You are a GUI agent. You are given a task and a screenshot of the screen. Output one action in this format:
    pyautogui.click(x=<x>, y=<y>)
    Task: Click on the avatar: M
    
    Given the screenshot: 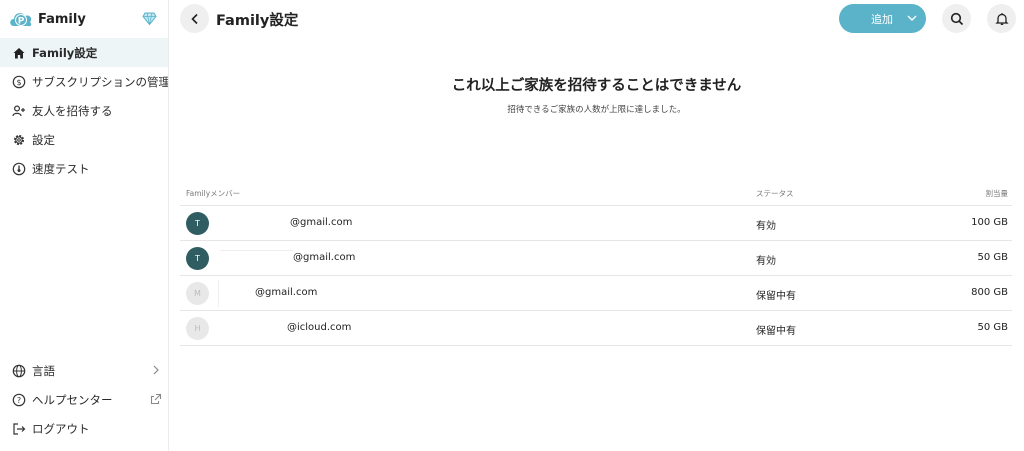 What is the action you would take?
    pyautogui.click(x=197, y=293)
    